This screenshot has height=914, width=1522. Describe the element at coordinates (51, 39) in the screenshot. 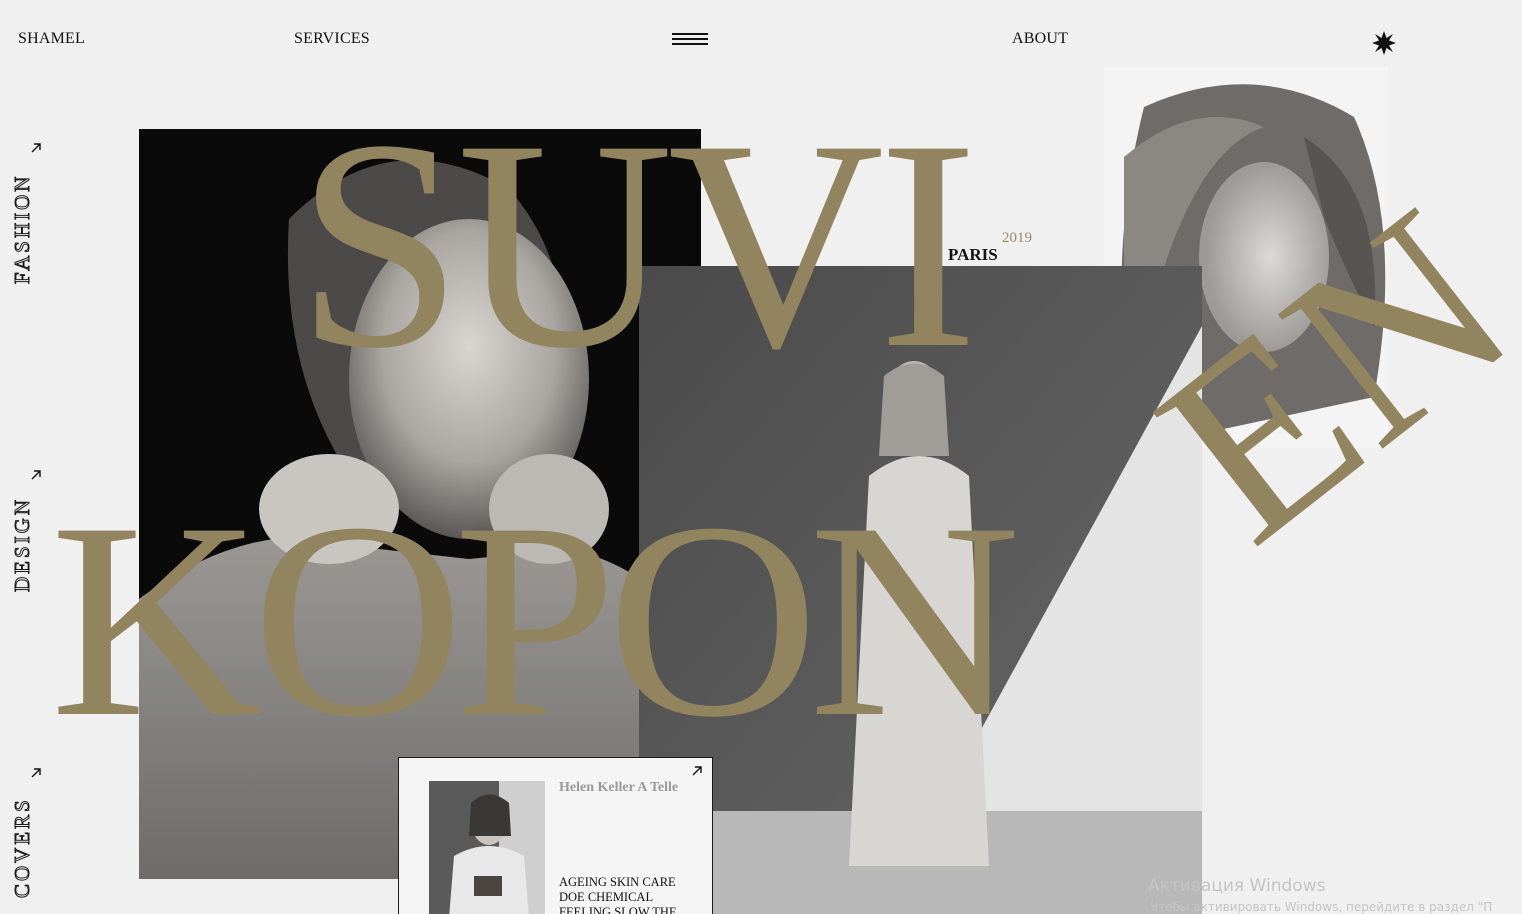

I see `brand-link: SHAMEL` at that location.